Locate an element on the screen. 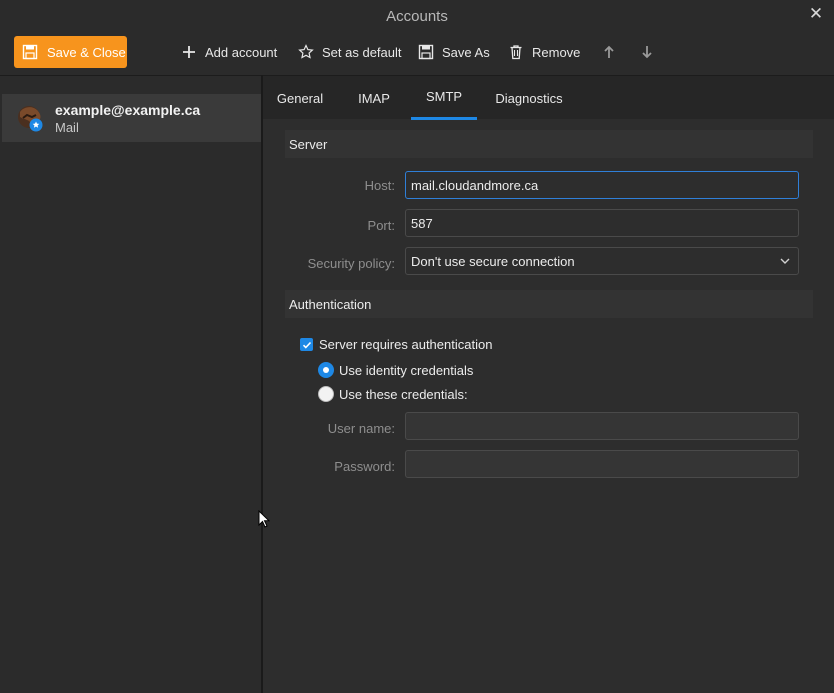 This screenshot has width=834, height=693. tab-smtp: SMTP is located at coordinates (444, 98).